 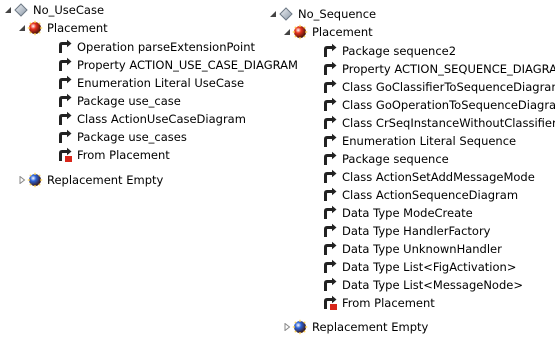 I want to click on tree-node-child: Enumeration Literal UseCase, so click(x=145, y=83).